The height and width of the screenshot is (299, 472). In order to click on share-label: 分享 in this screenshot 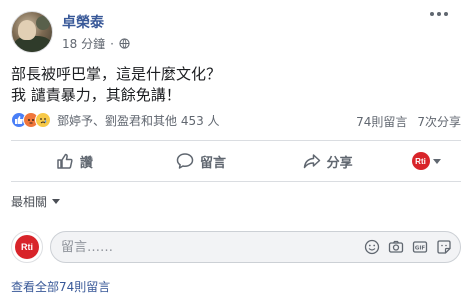, I will do `click(339, 163)`.